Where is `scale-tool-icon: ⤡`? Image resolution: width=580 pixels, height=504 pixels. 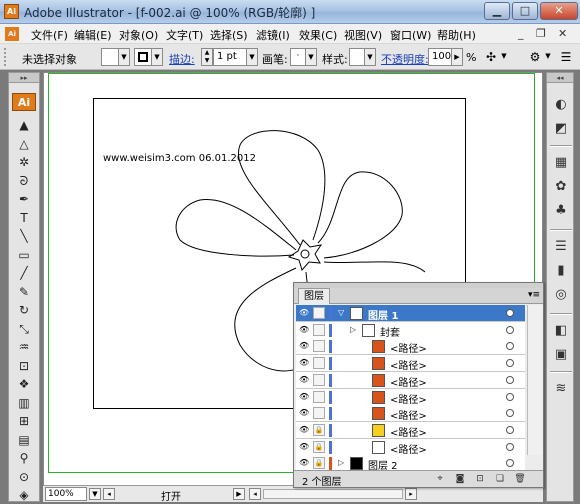
scale-tool-icon: ⤡ is located at coordinates (24, 329).